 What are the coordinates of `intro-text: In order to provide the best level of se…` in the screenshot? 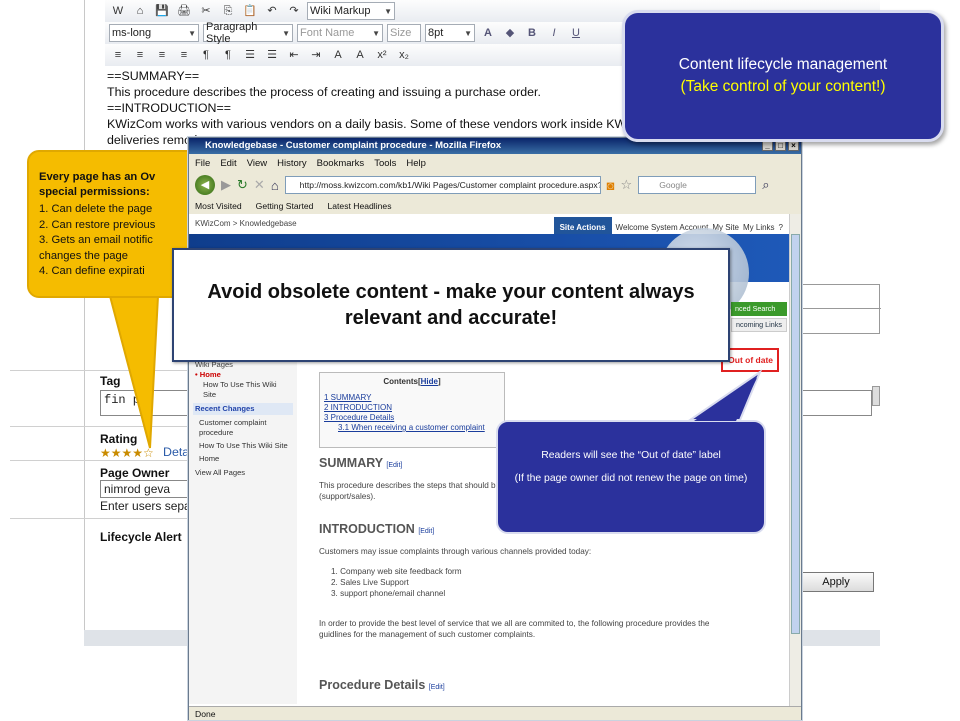 It's located at (514, 623).